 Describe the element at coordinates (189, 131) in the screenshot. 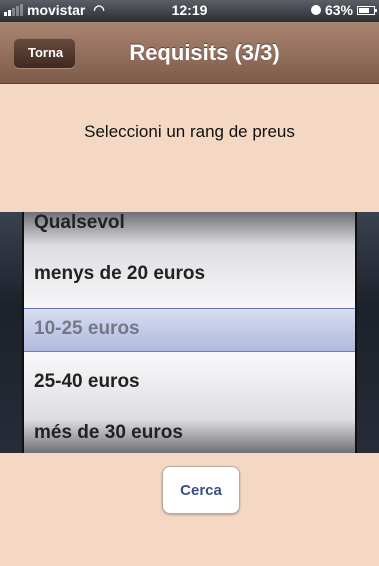

I see `price-range-prompt: Seleccioni un rang de preus` at that location.